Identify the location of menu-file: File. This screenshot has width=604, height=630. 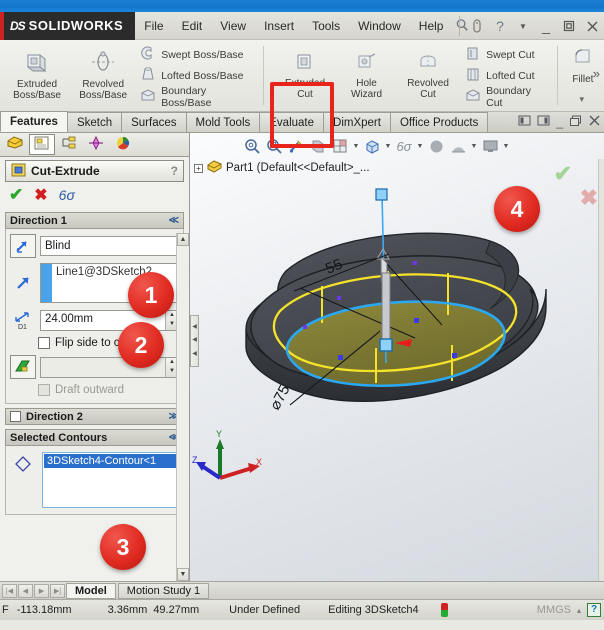
(153, 26).